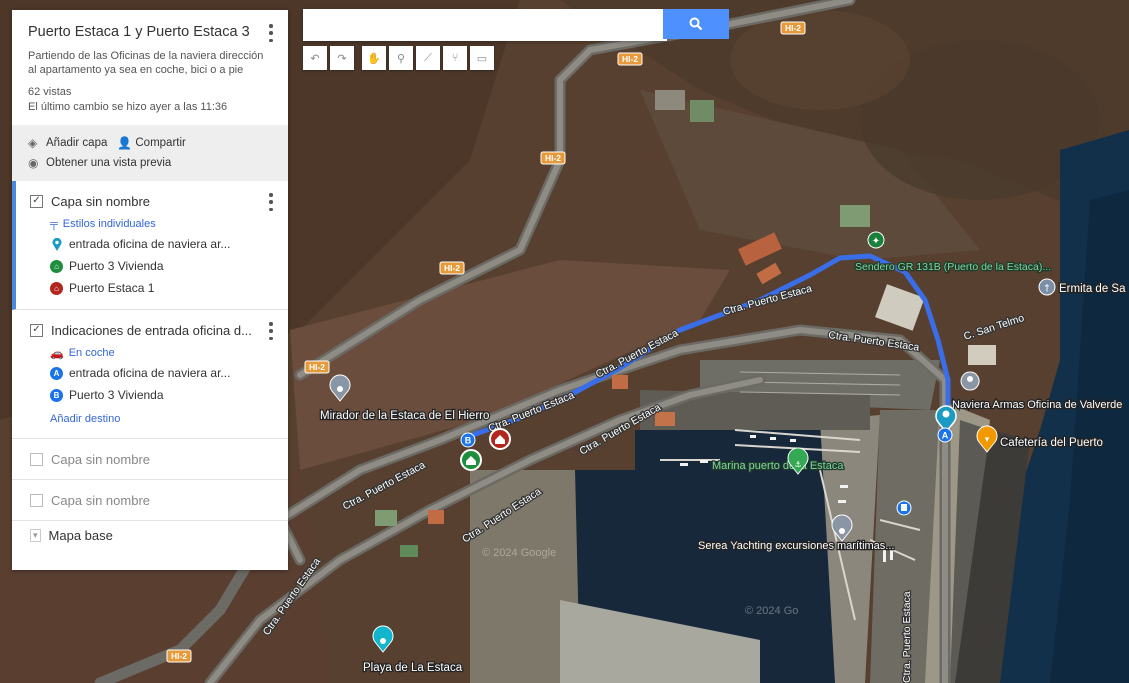  Describe the element at coordinates (970, 381) in the screenshot. I see `place-pin-icon` at that location.